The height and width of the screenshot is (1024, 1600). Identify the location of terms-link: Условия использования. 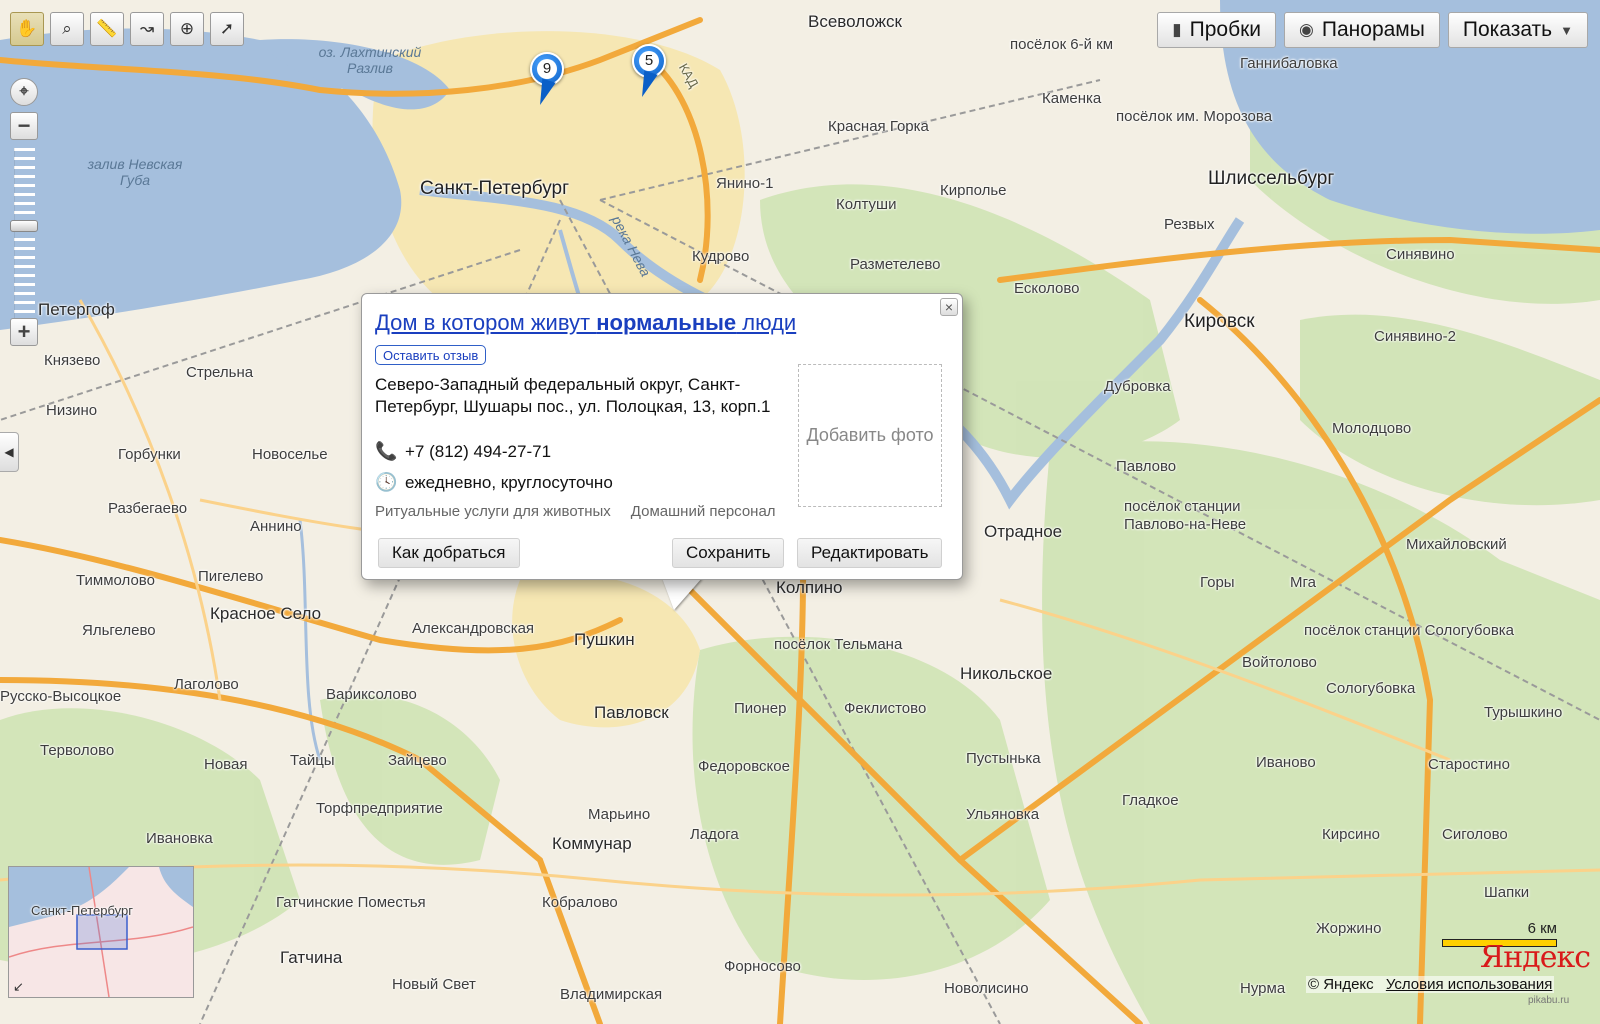
(1469, 984).